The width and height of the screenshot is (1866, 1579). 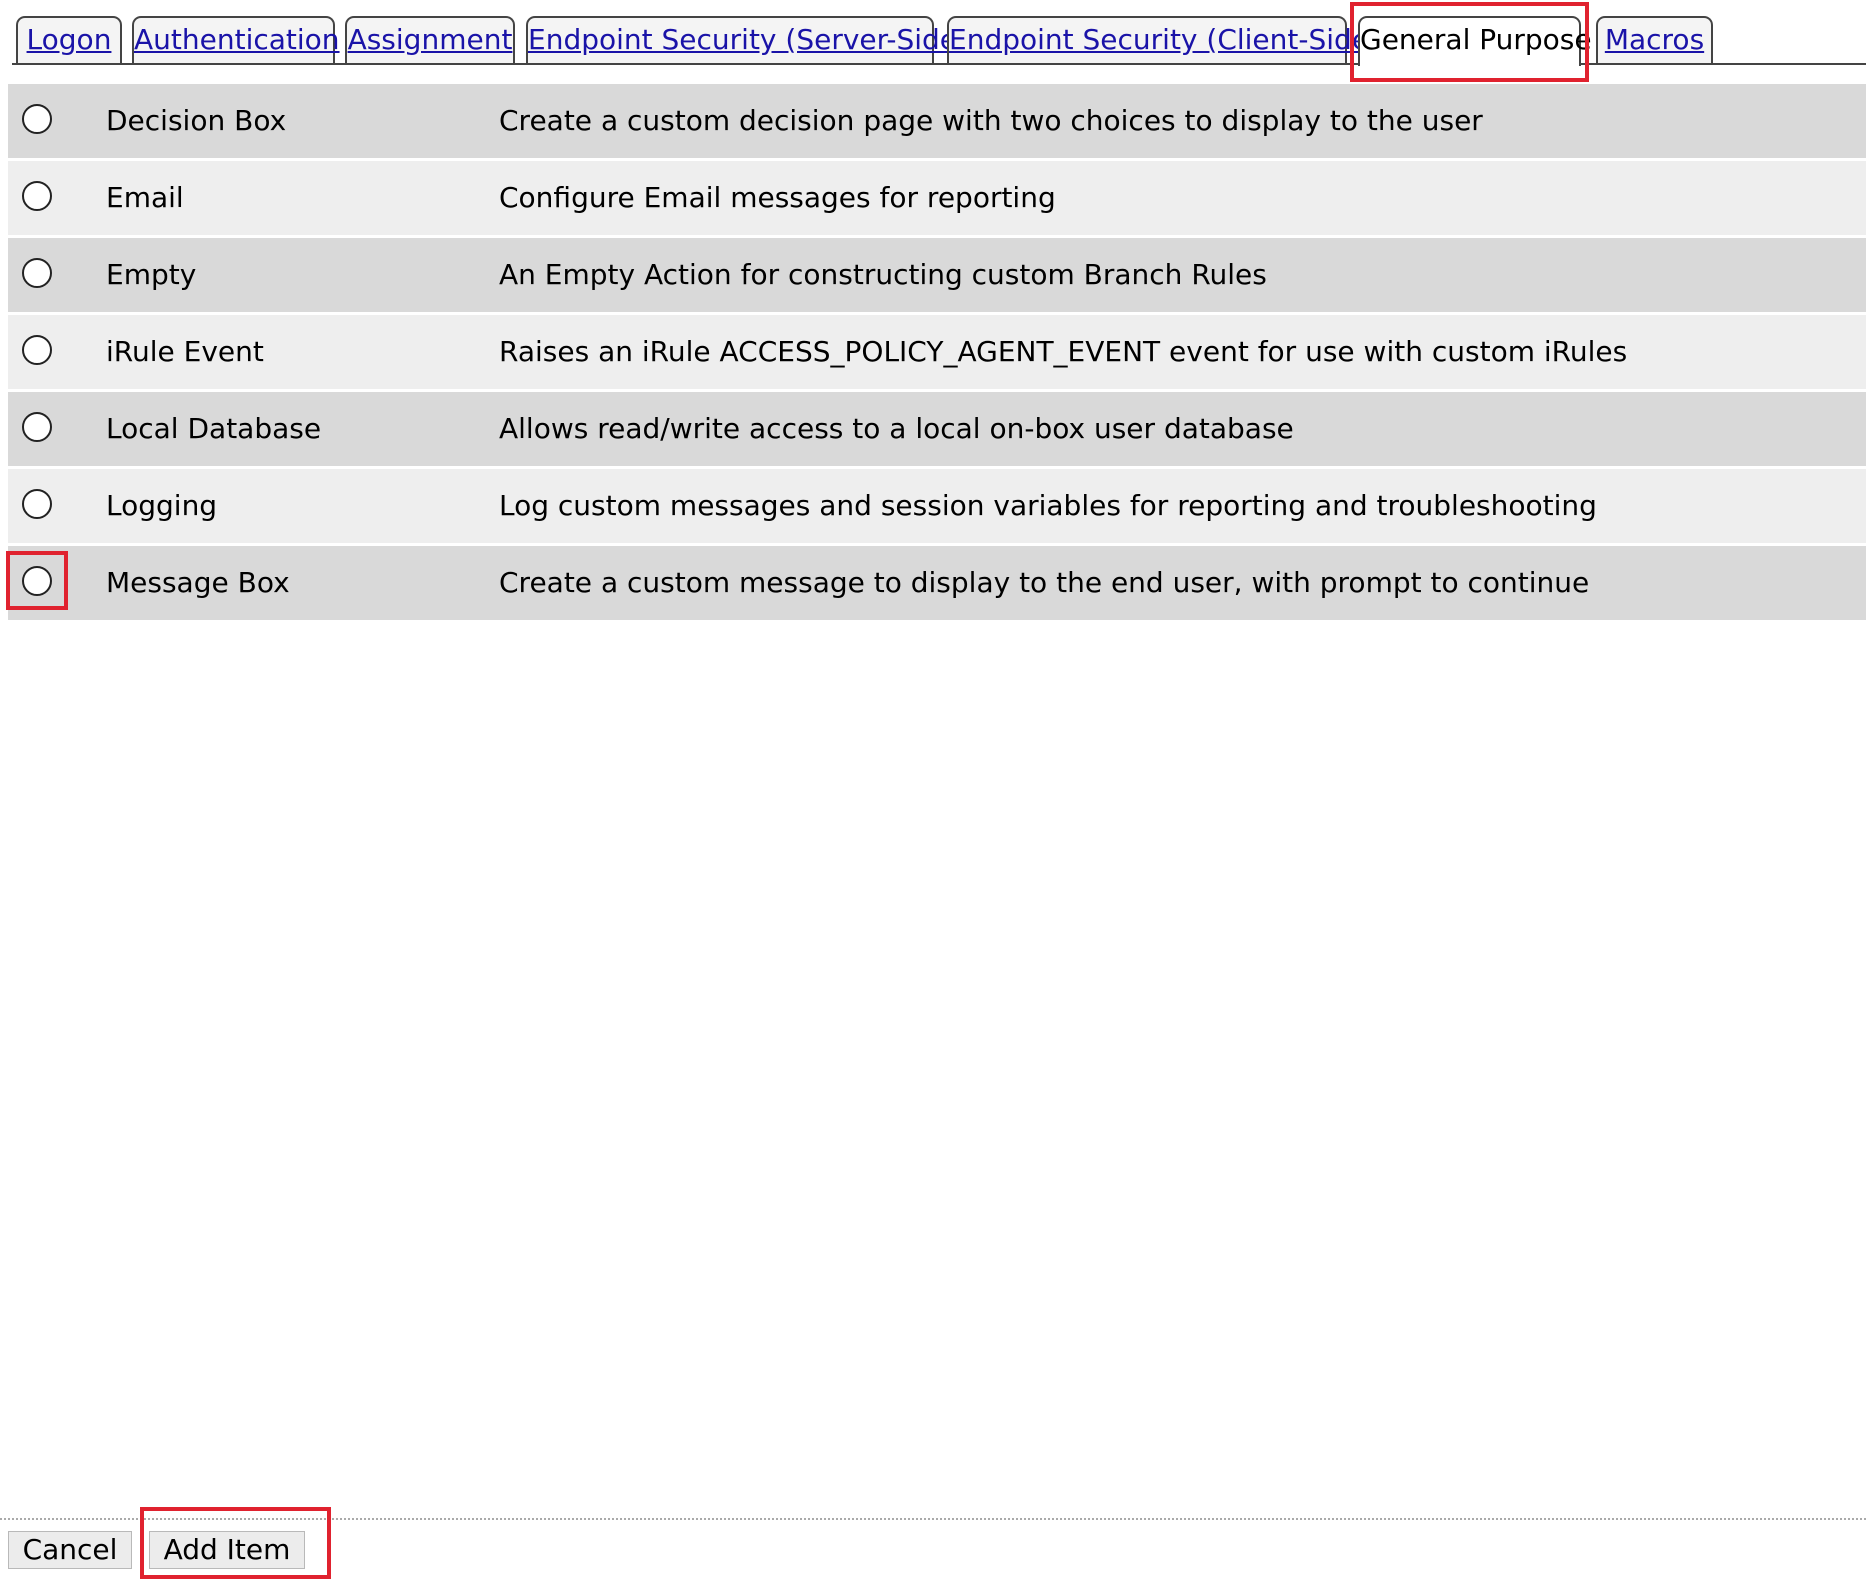 What do you see at coordinates (1163, 39) in the screenshot?
I see `tab-endpoint-security-client-side: Endpoint Security (Client-Side)` at bounding box center [1163, 39].